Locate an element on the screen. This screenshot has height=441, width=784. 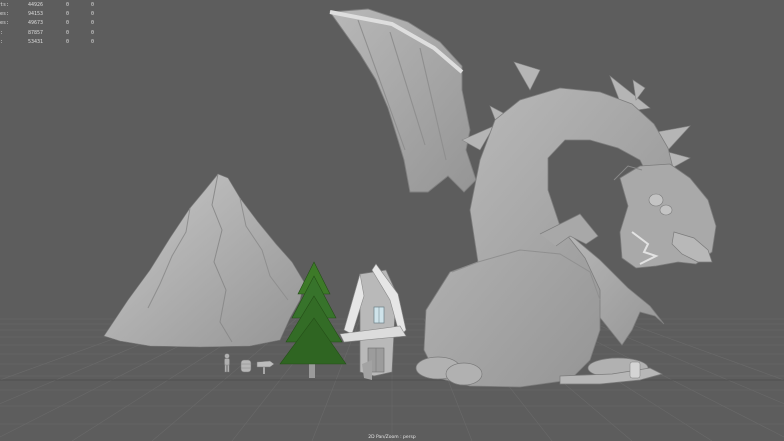
house-model is located at coordinates (373, 321).